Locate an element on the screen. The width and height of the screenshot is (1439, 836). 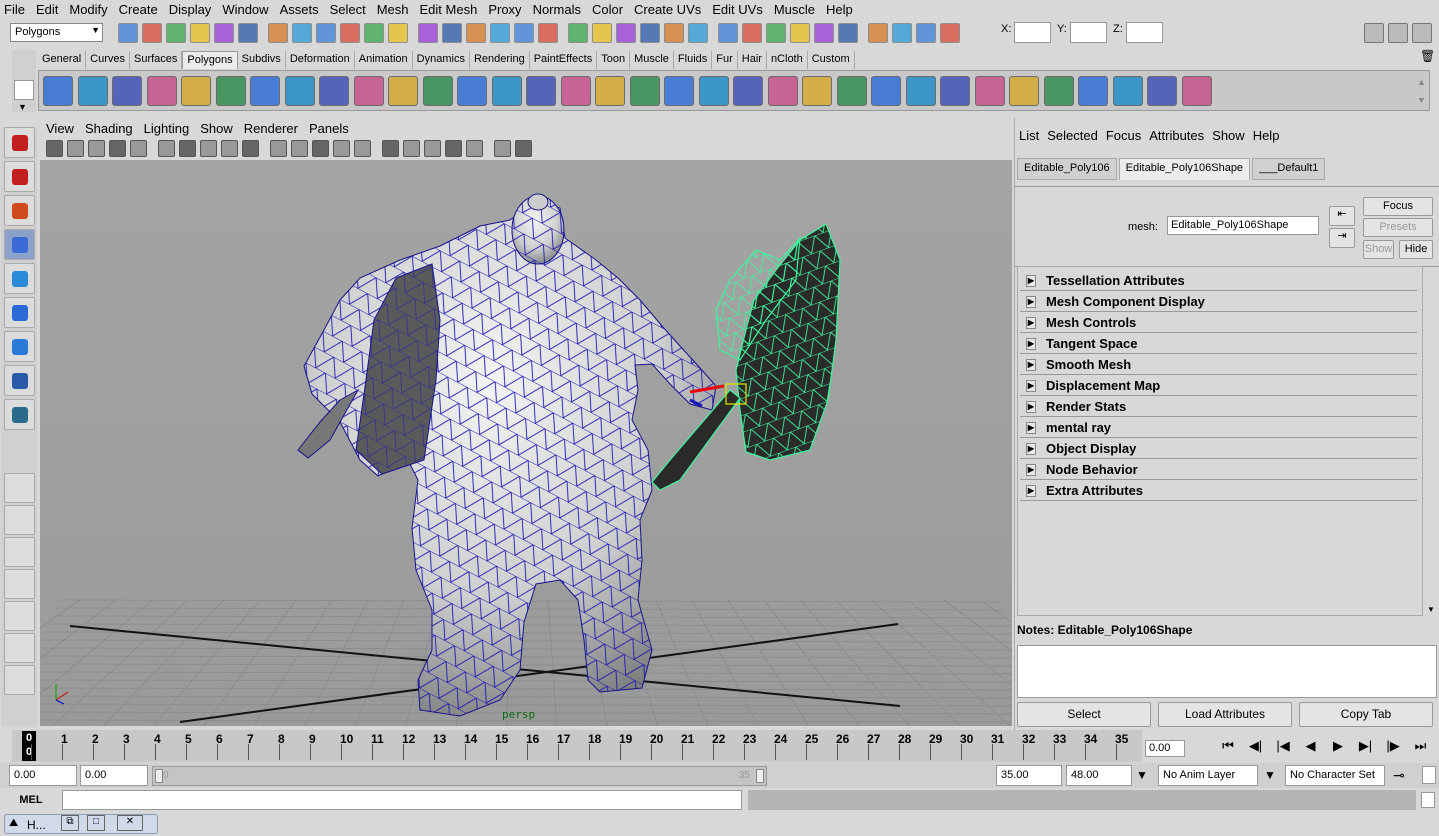
y-field is located at coordinates (1088, 32).